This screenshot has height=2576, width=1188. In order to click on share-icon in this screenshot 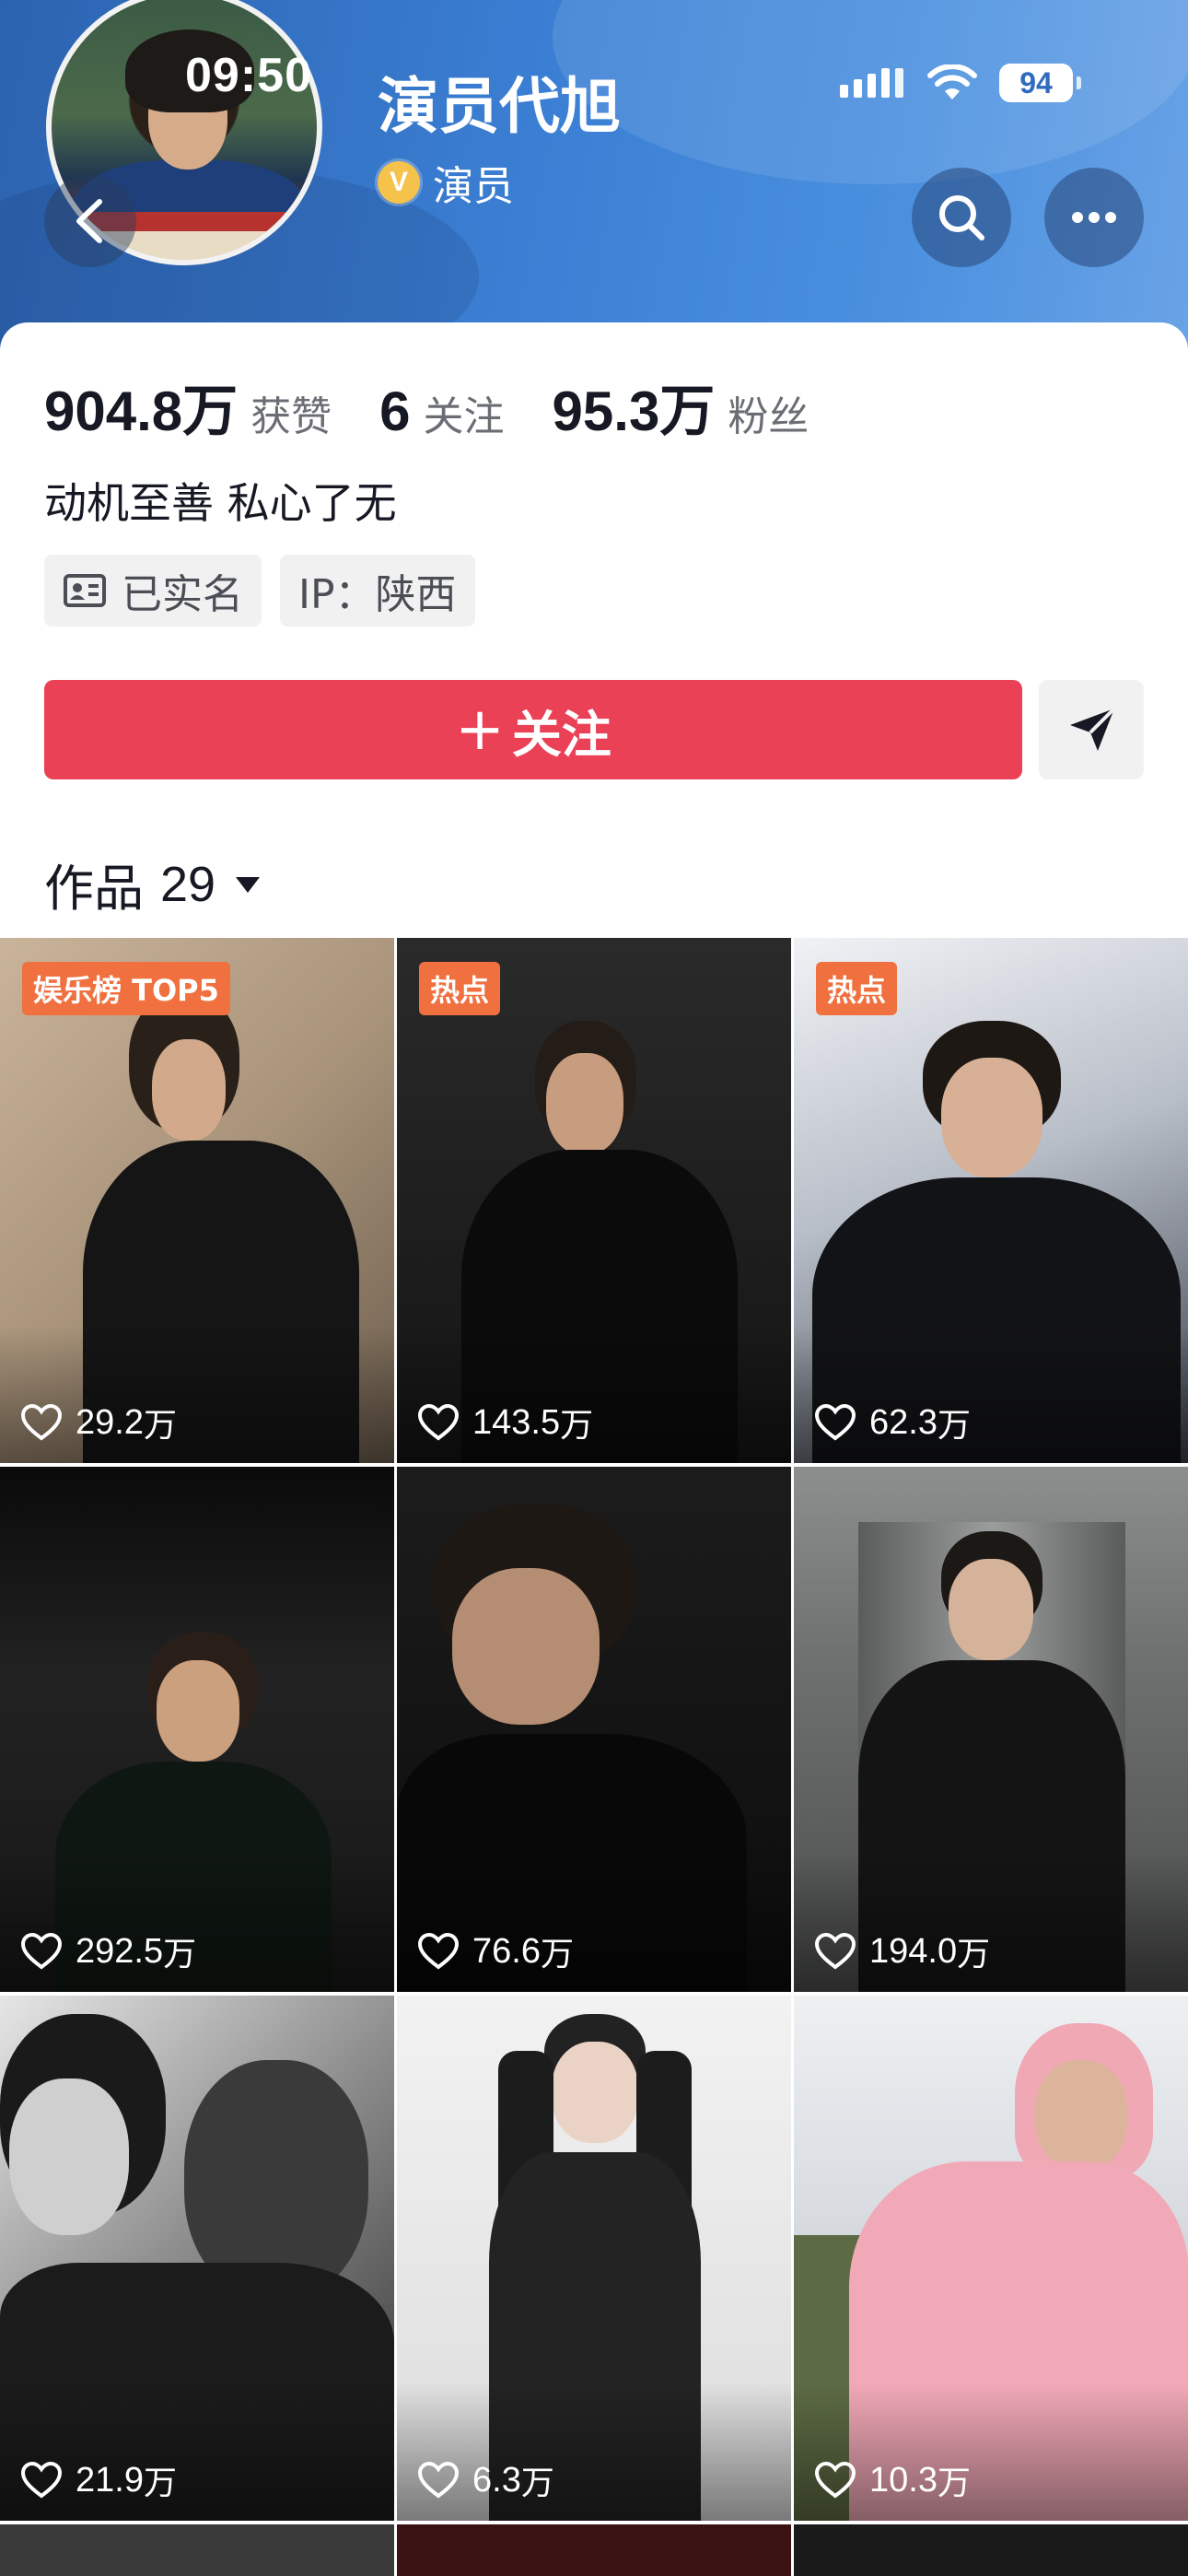, I will do `click(1093, 729)`.